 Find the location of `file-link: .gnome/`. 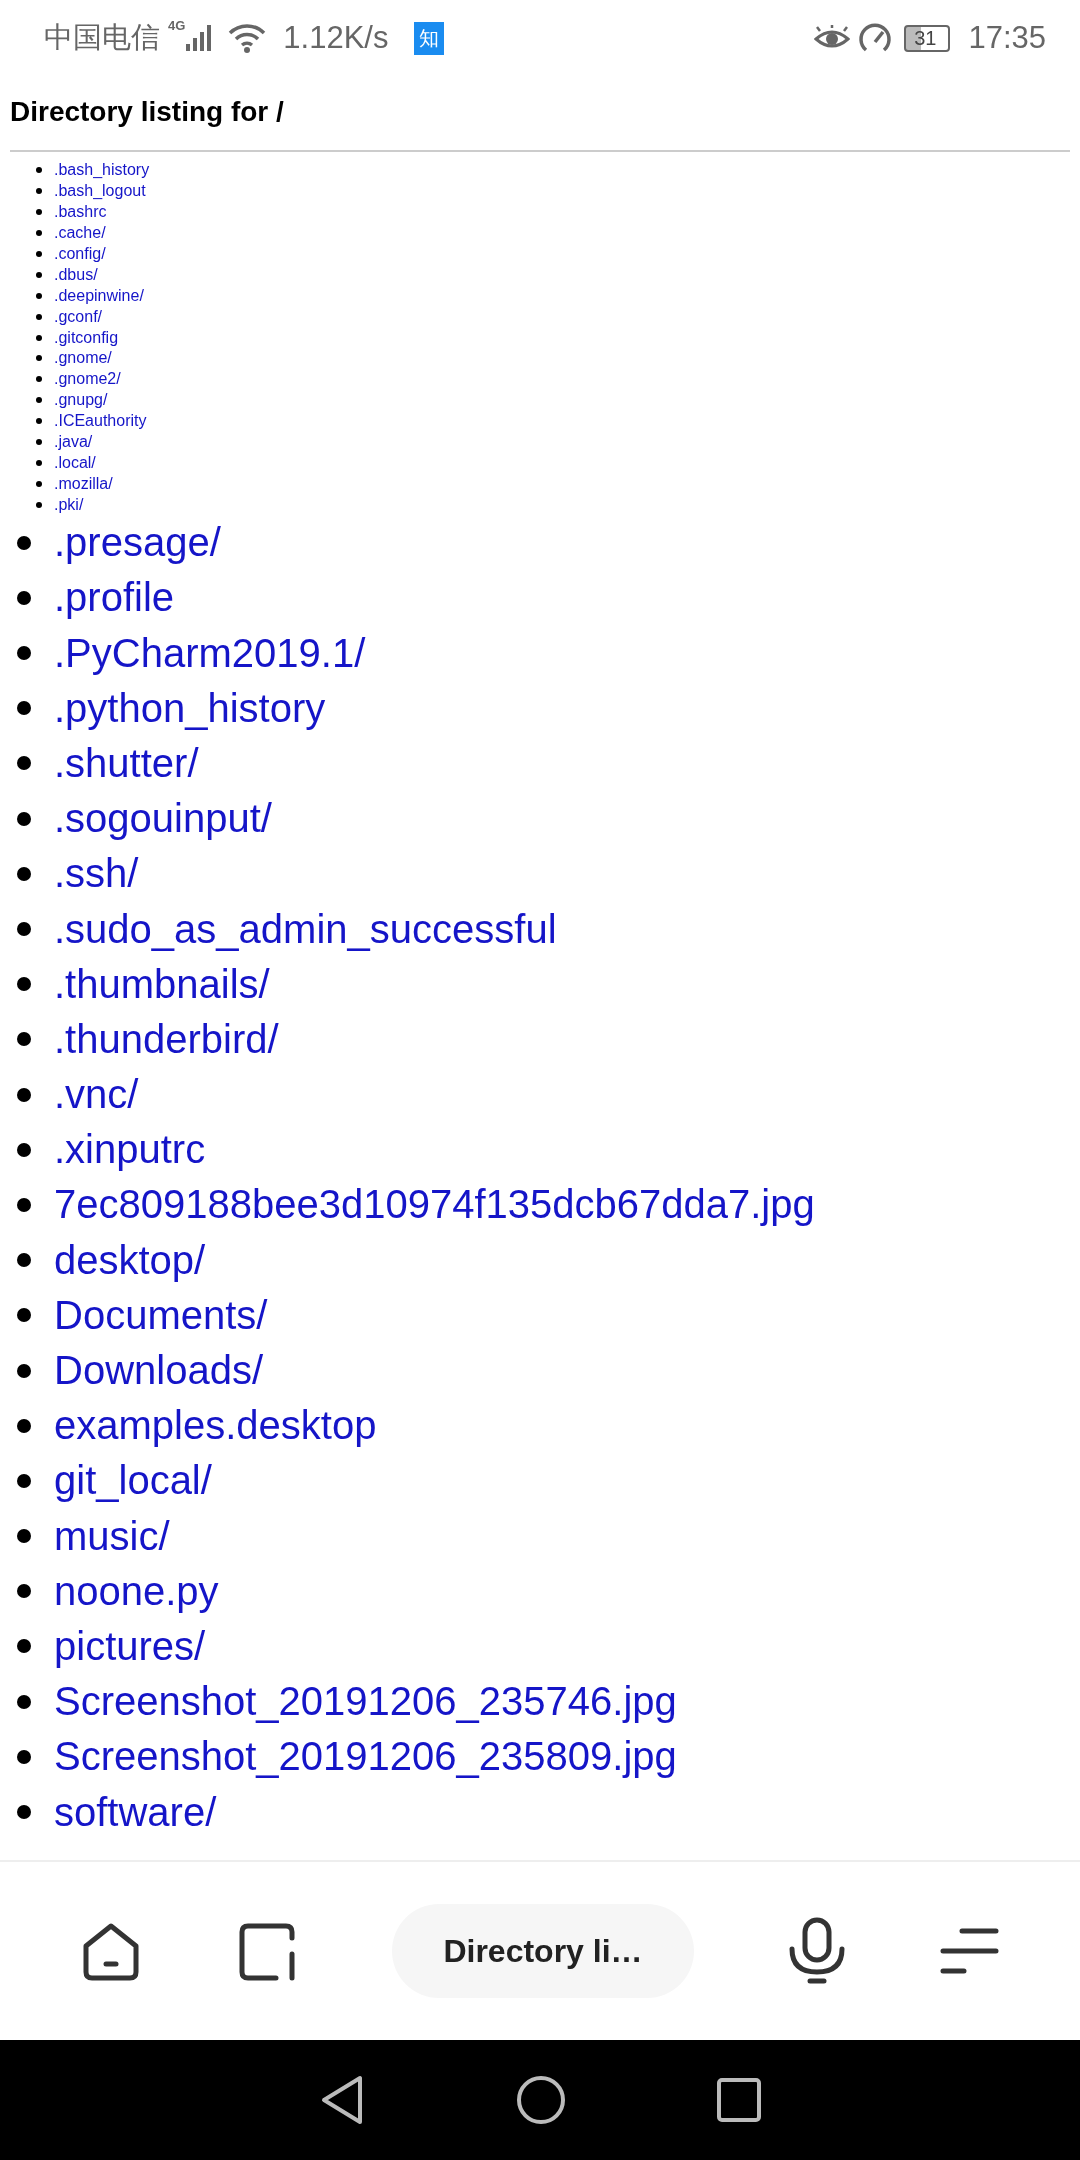

file-link: .gnome/ is located at coordinates (83, 358).